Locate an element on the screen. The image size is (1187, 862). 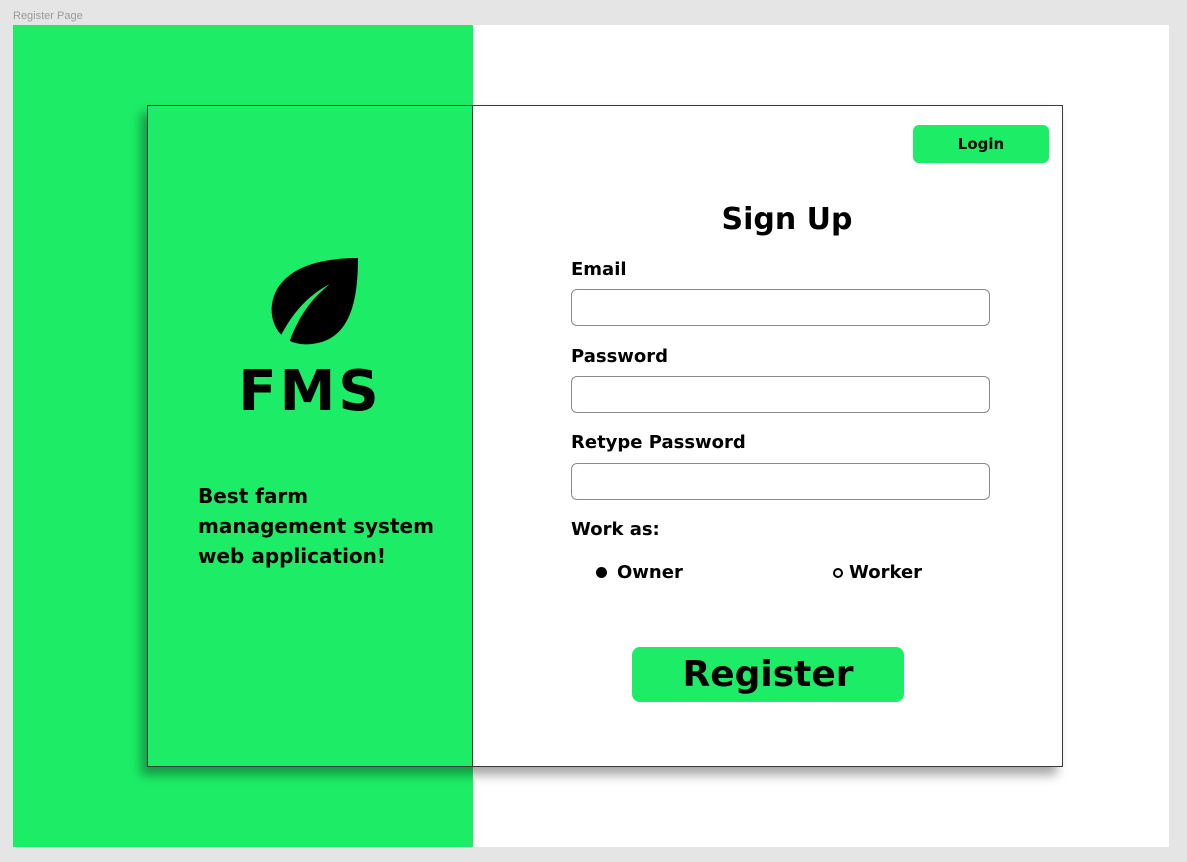
owner-radio: Owner is located at coordinates (639, 572).